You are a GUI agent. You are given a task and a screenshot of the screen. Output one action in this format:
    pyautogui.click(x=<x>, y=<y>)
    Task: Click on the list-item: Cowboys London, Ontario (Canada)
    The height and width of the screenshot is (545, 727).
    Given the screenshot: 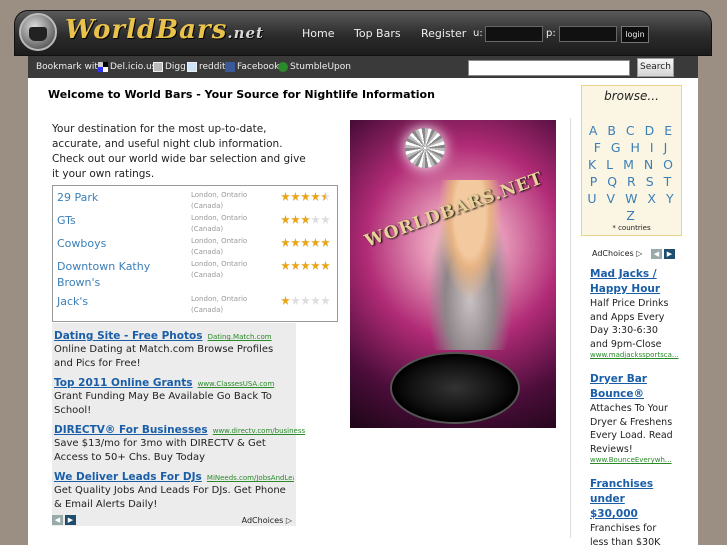 What is the action you would take?
    pyautogui.click(x=195, y=247)
    